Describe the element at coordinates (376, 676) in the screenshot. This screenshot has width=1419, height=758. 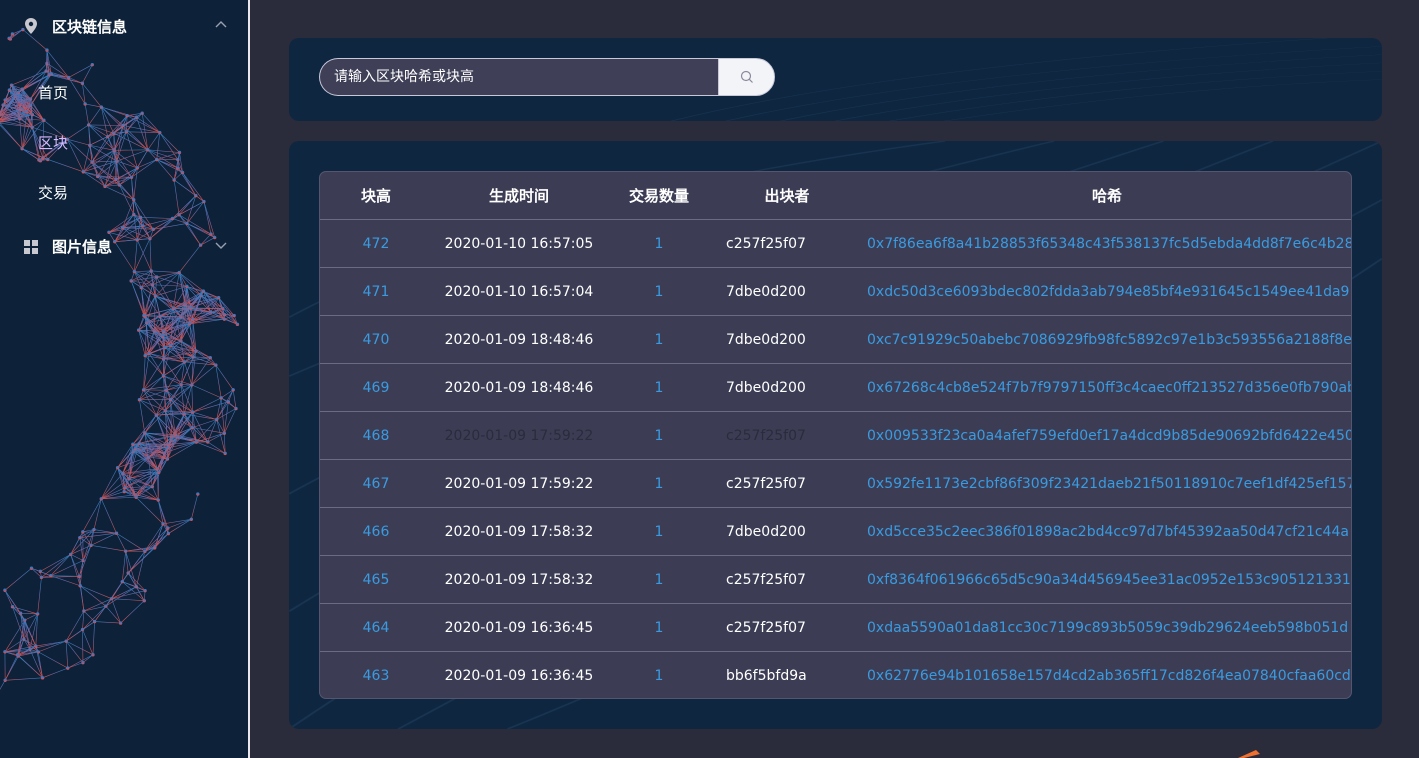
I see `block-height-link: 463` at that location.